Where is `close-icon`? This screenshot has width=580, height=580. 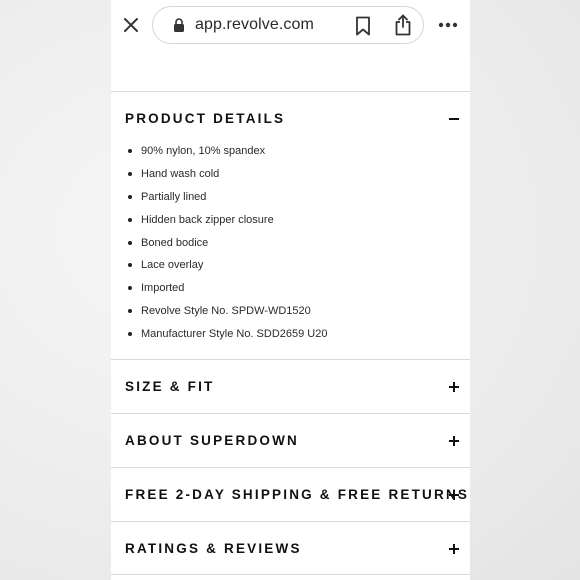
close-icon is located at coordinates (131, 25).